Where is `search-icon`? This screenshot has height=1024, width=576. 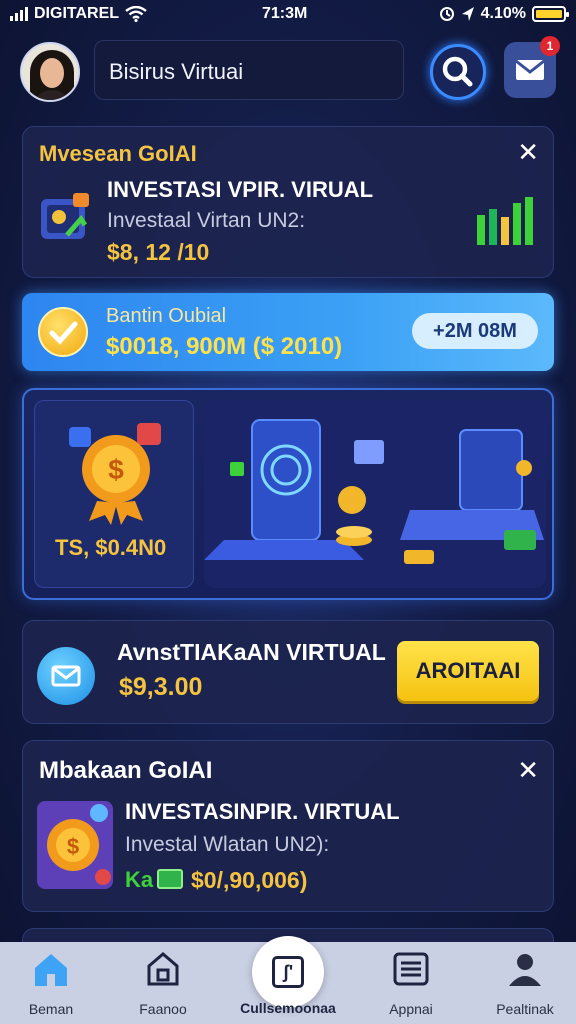 search-icon is located at coordinates (457, 71).